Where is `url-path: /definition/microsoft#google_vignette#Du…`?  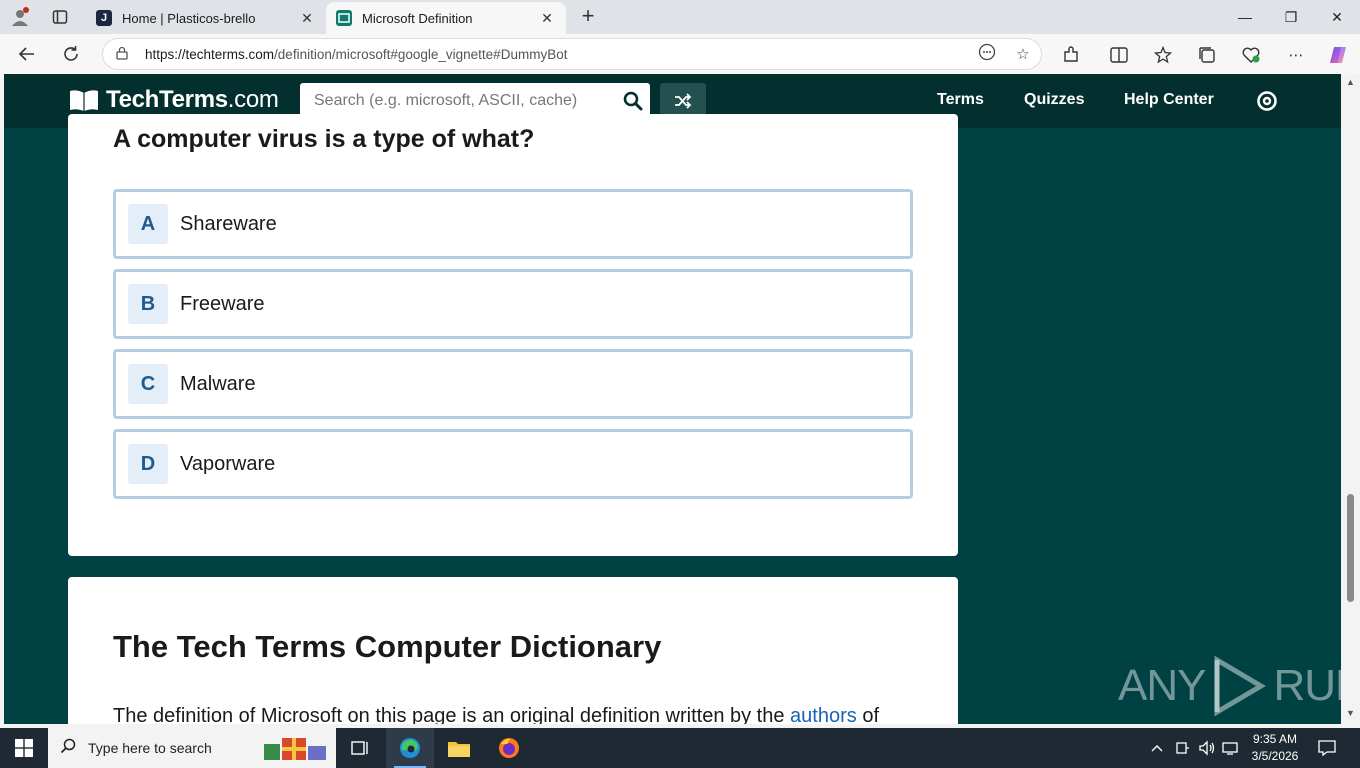 url-path: /definition/microsoft#google_vignette#Du… is located at coordinates (421, 54).